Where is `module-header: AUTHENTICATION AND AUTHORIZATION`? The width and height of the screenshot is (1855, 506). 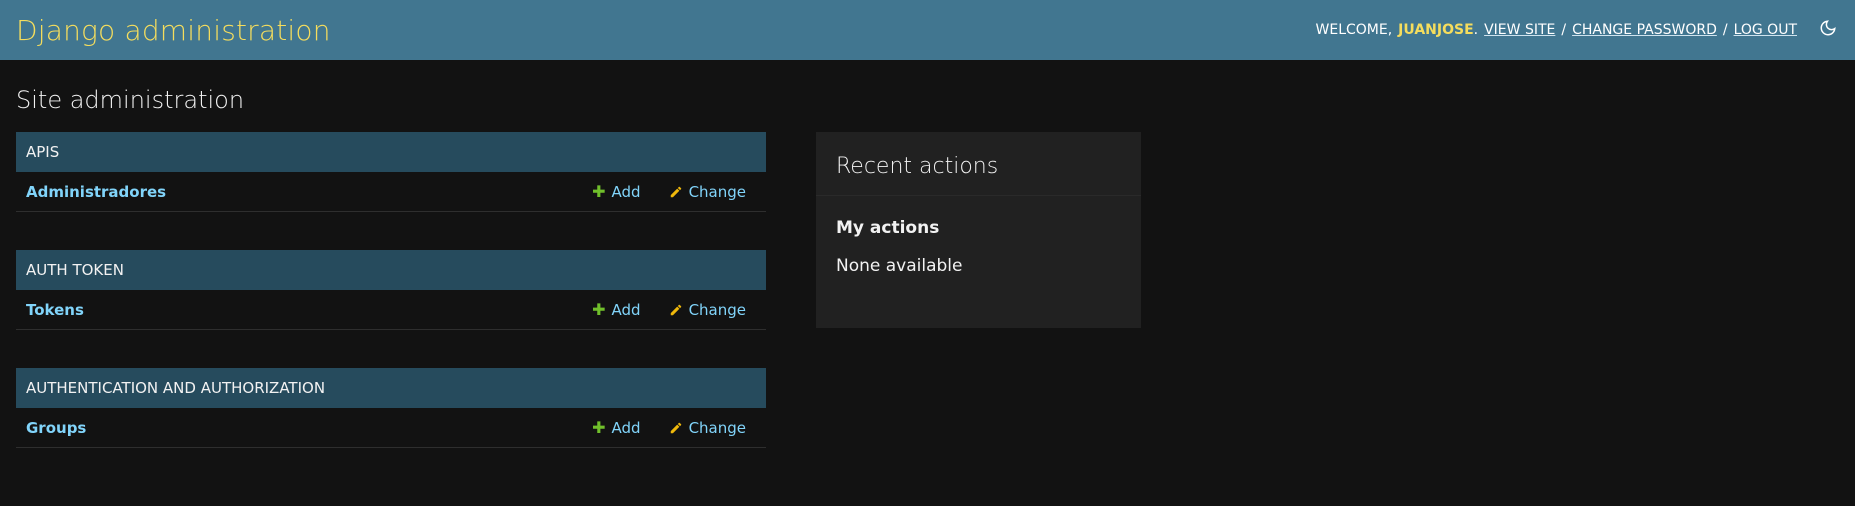 module-header: AUTHENTICATION AND AUTHORIZATION is located at coordinates (391, 388).